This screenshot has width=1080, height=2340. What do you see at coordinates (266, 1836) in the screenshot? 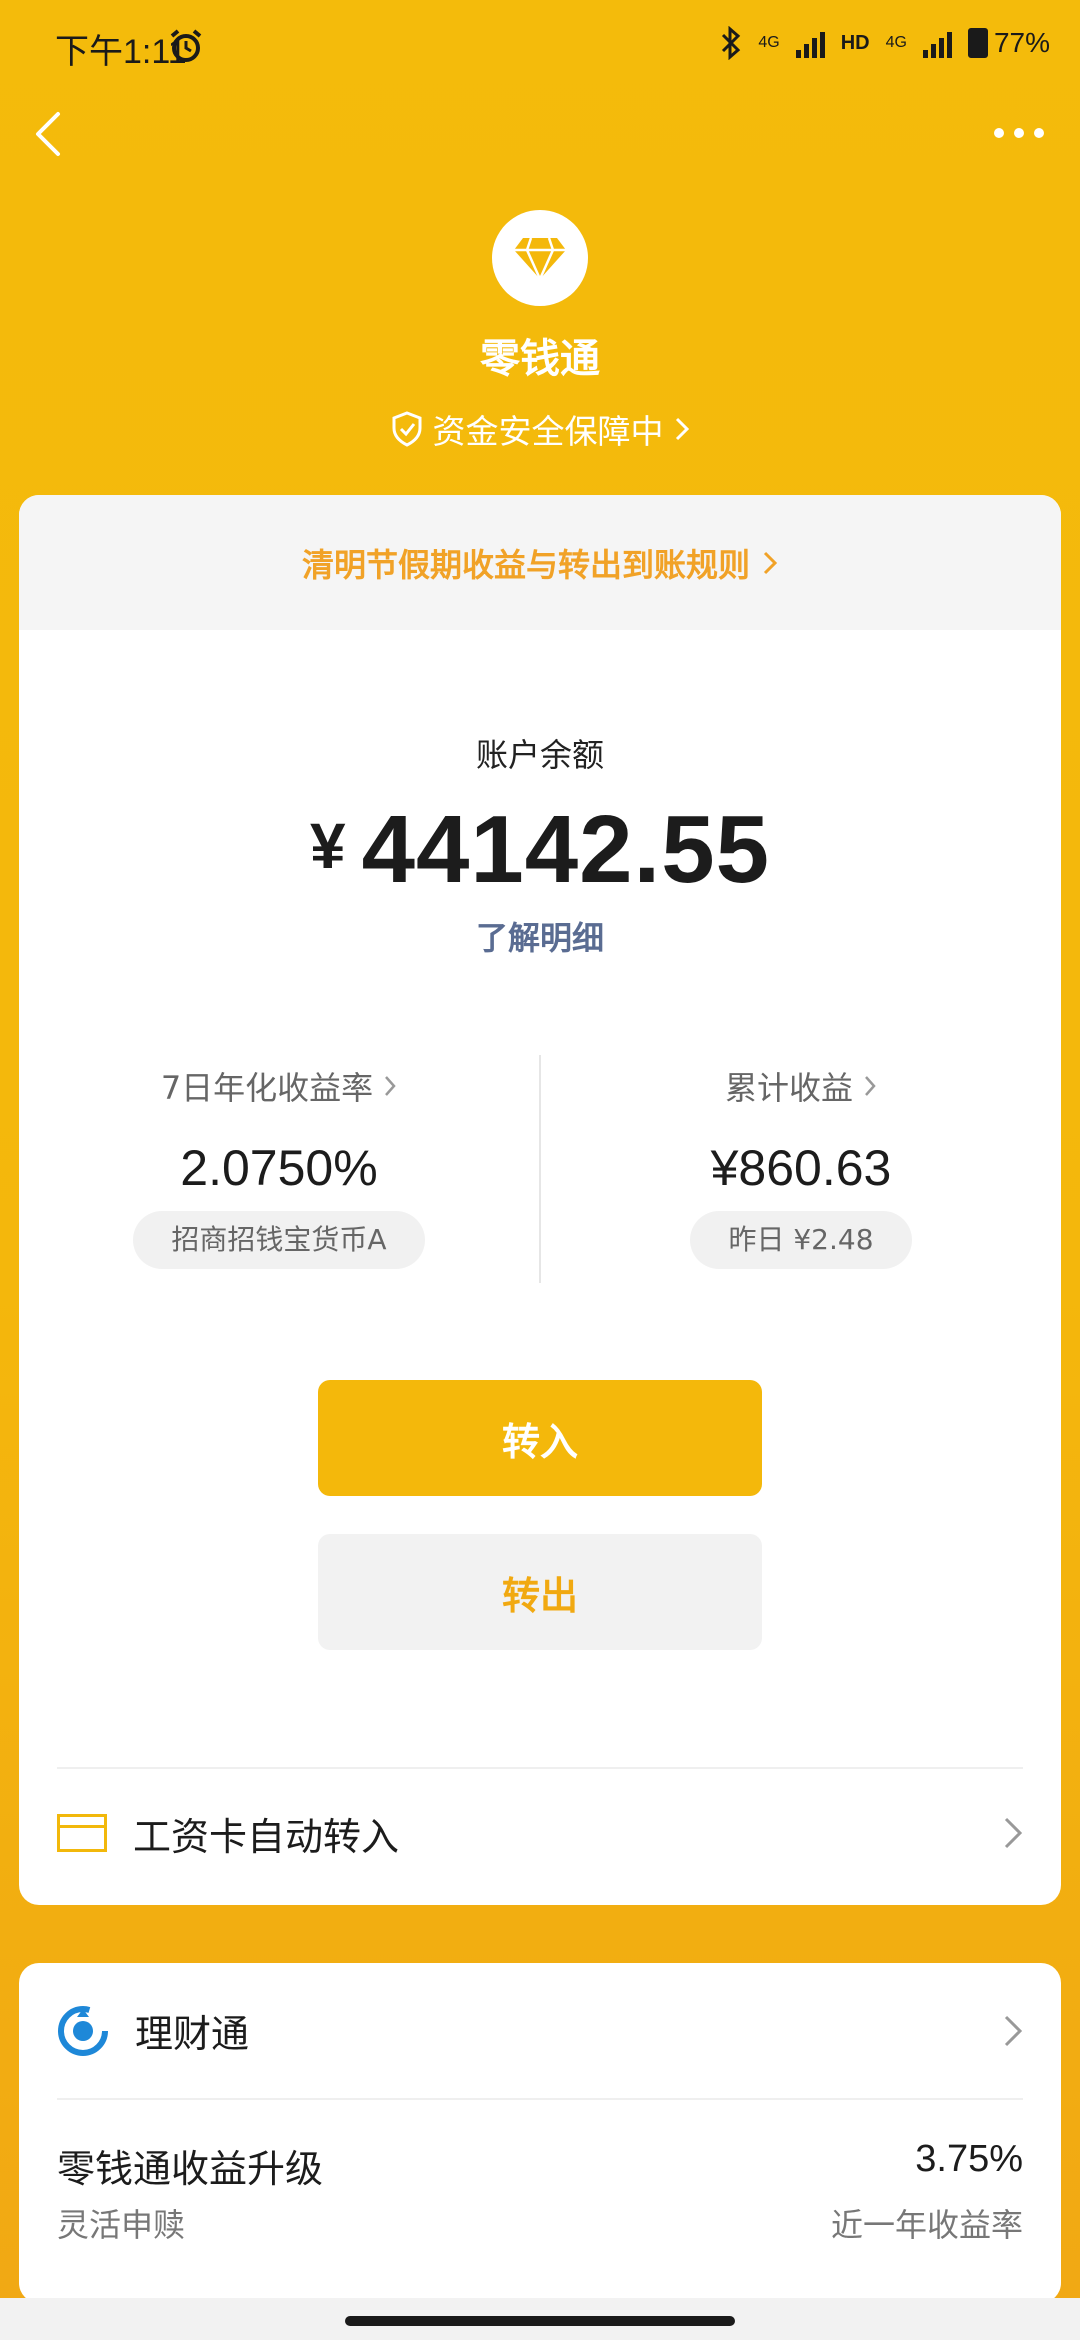
I see `salary-auto-transfer-label: 工资卡自动转入` at bounding box center [266, 1836].